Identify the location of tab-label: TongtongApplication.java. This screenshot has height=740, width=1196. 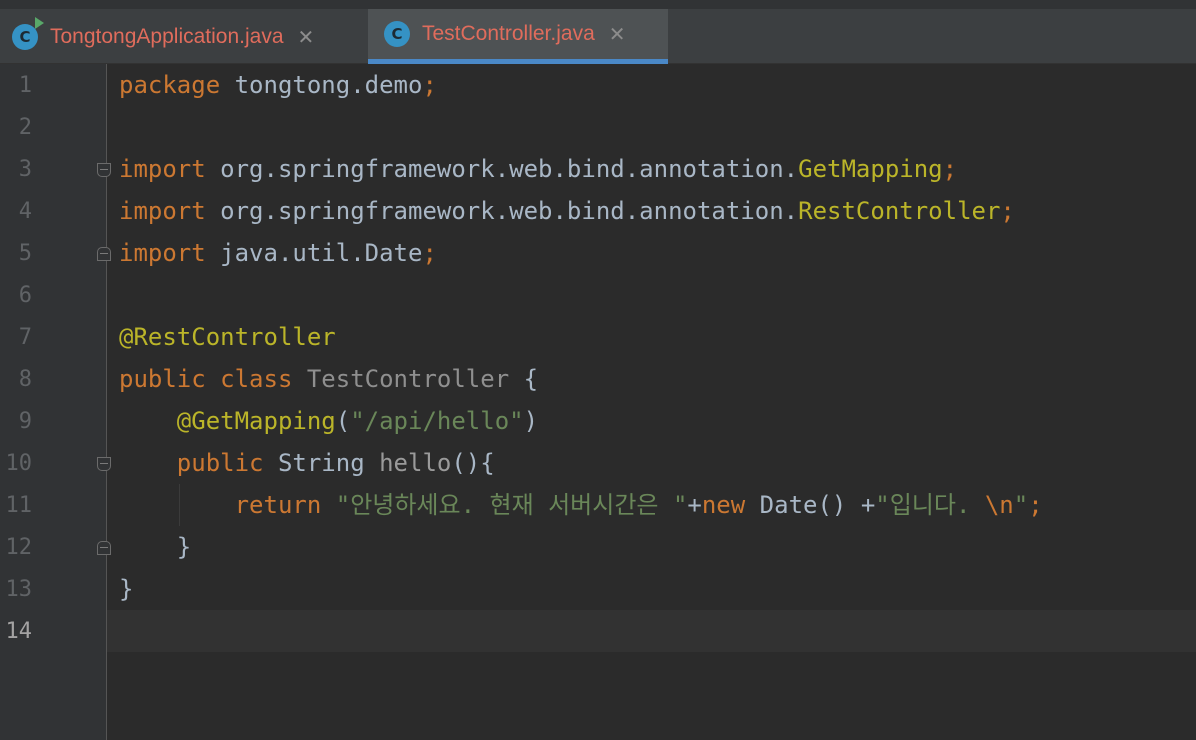
(167, 36).